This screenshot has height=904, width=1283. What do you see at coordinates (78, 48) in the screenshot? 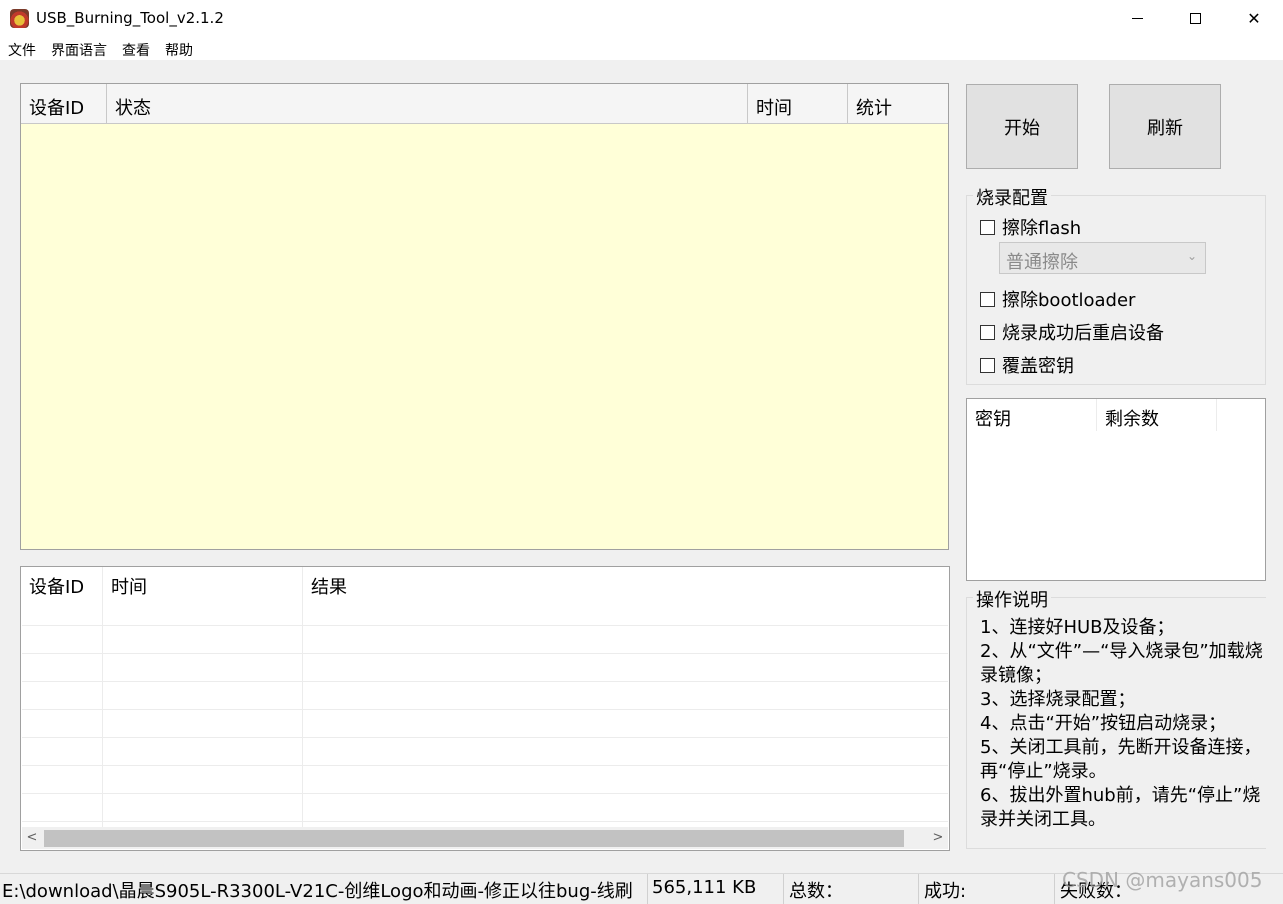
I see `menu-language: 界面语言` at bounding box center [78, 48].